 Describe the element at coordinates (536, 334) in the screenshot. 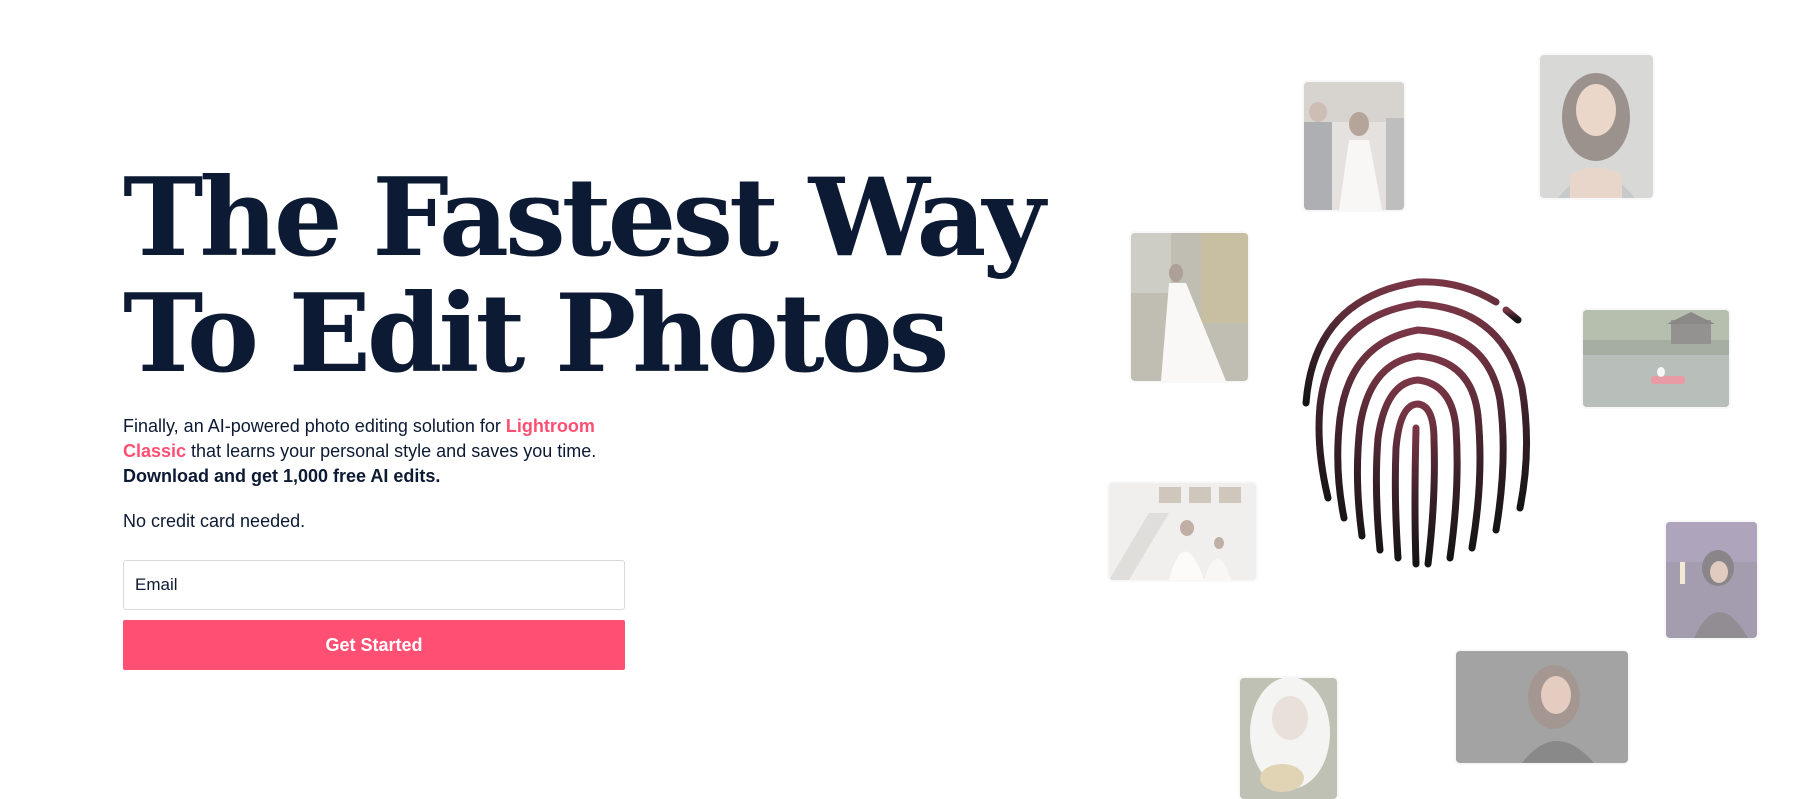

I see `headline-line-2: To Edit Photos` at that location.